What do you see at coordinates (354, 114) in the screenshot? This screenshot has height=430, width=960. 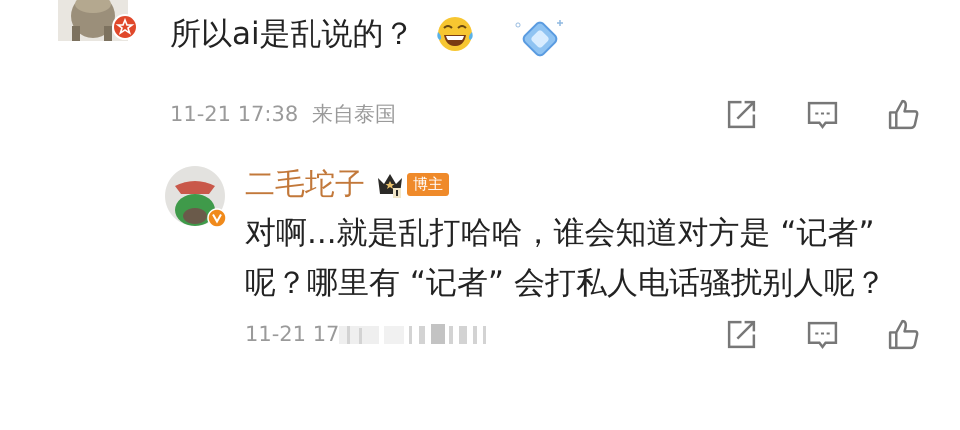 I see `location-text: 来自泰国` at bounding box center [354, 114].